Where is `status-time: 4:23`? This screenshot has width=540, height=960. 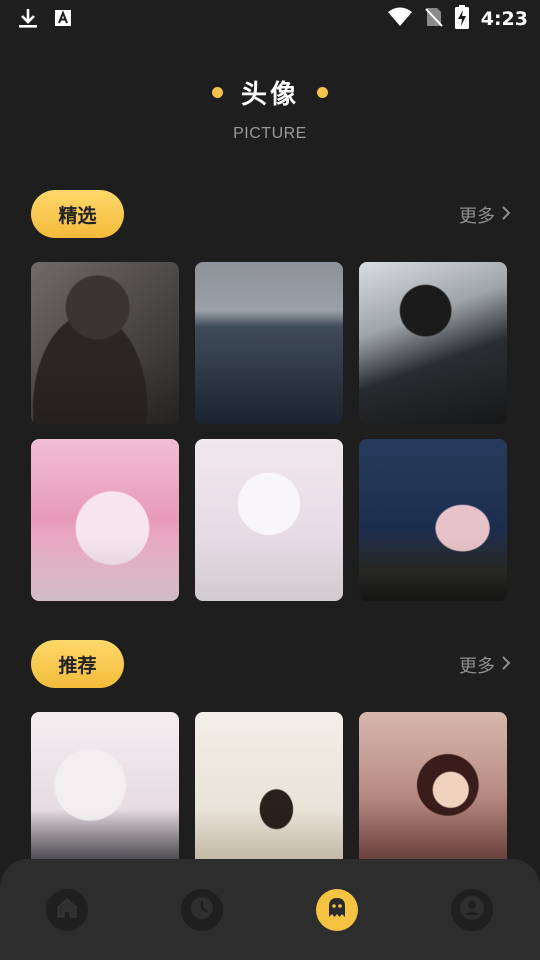 status-time: 4:23 is located at coordinates (504, 19).